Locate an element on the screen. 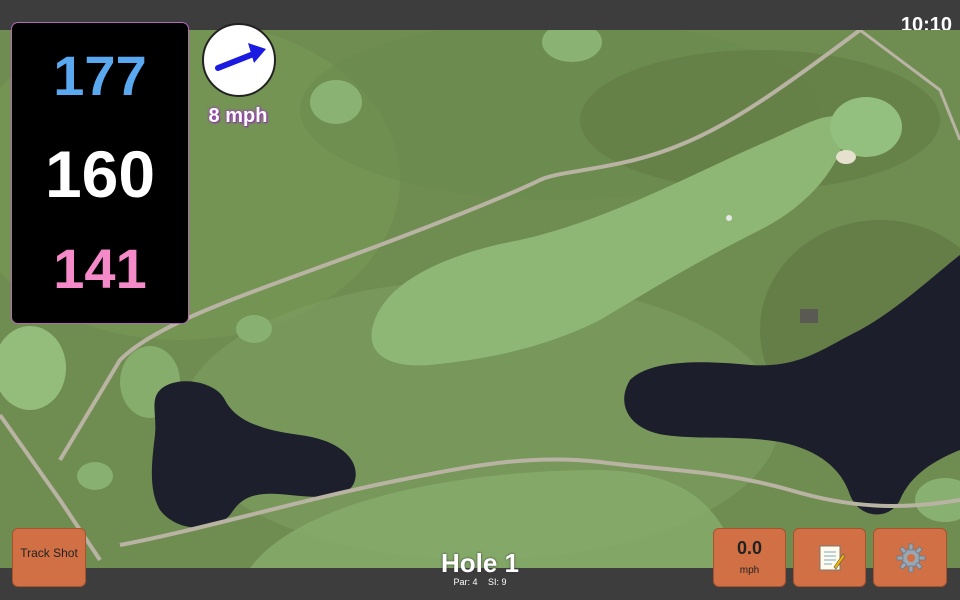 The width and height of the screenshot is (960, 600). settings-button is located at coordinates (910, 557).